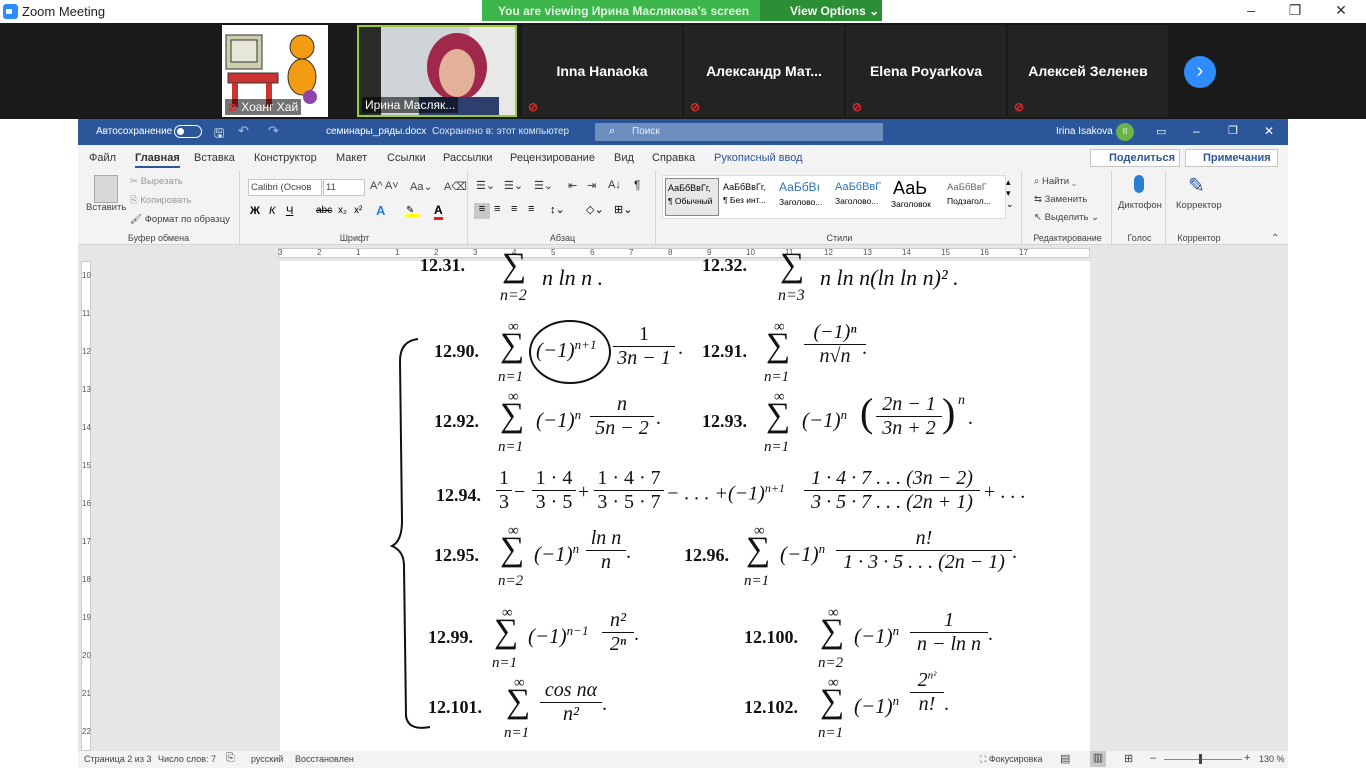 This screenshot has height=768, width=1366. I want to click on zoom-out-icon: –, so click(1153, 758).